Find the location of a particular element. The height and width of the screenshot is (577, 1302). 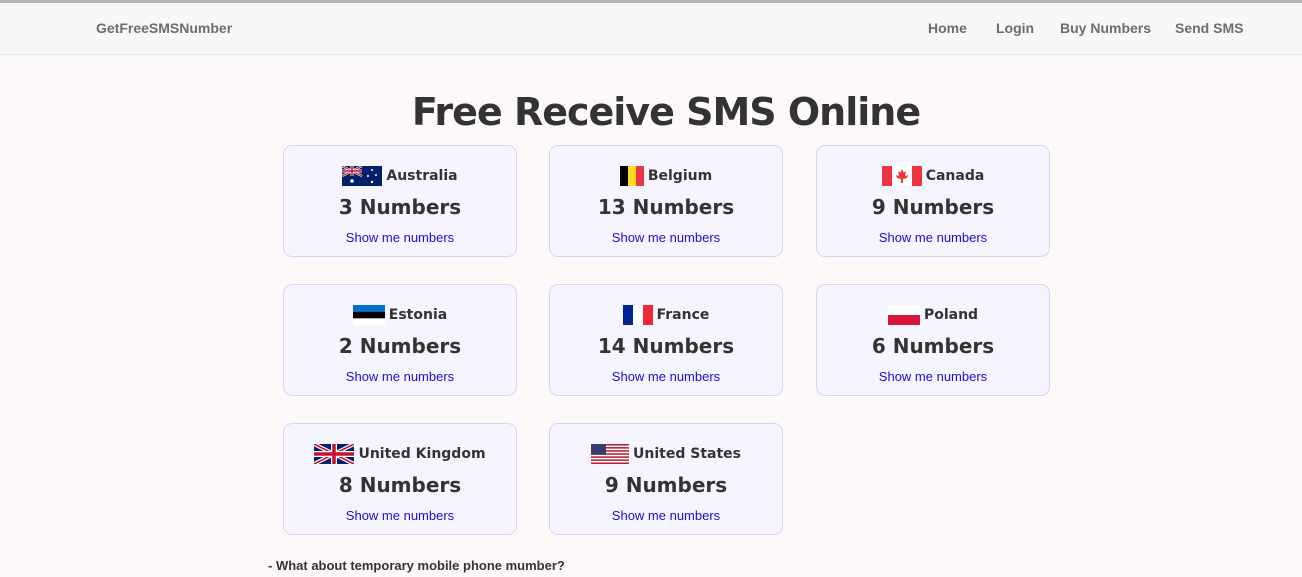

united-states-flag-icon is located at coordinates (610, 454).